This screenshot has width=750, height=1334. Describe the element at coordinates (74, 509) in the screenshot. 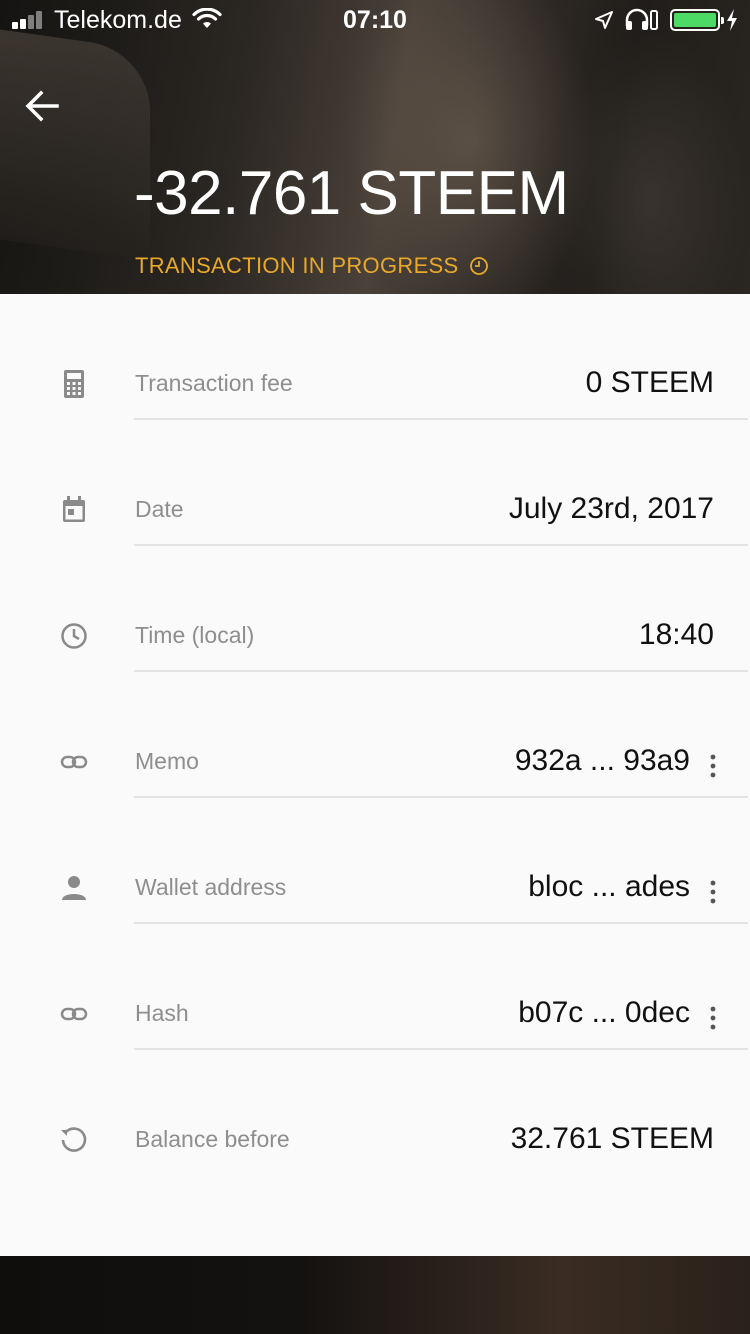

I see `calendar-icon` at that location.